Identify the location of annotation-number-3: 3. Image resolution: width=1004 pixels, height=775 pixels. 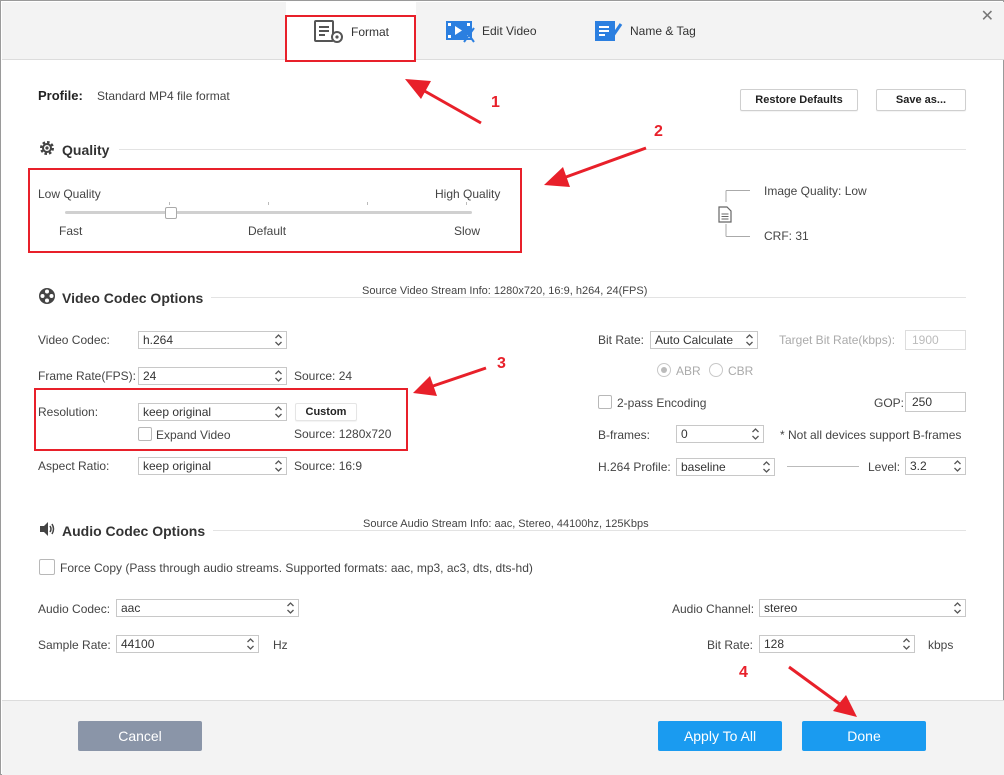
(501, 363).